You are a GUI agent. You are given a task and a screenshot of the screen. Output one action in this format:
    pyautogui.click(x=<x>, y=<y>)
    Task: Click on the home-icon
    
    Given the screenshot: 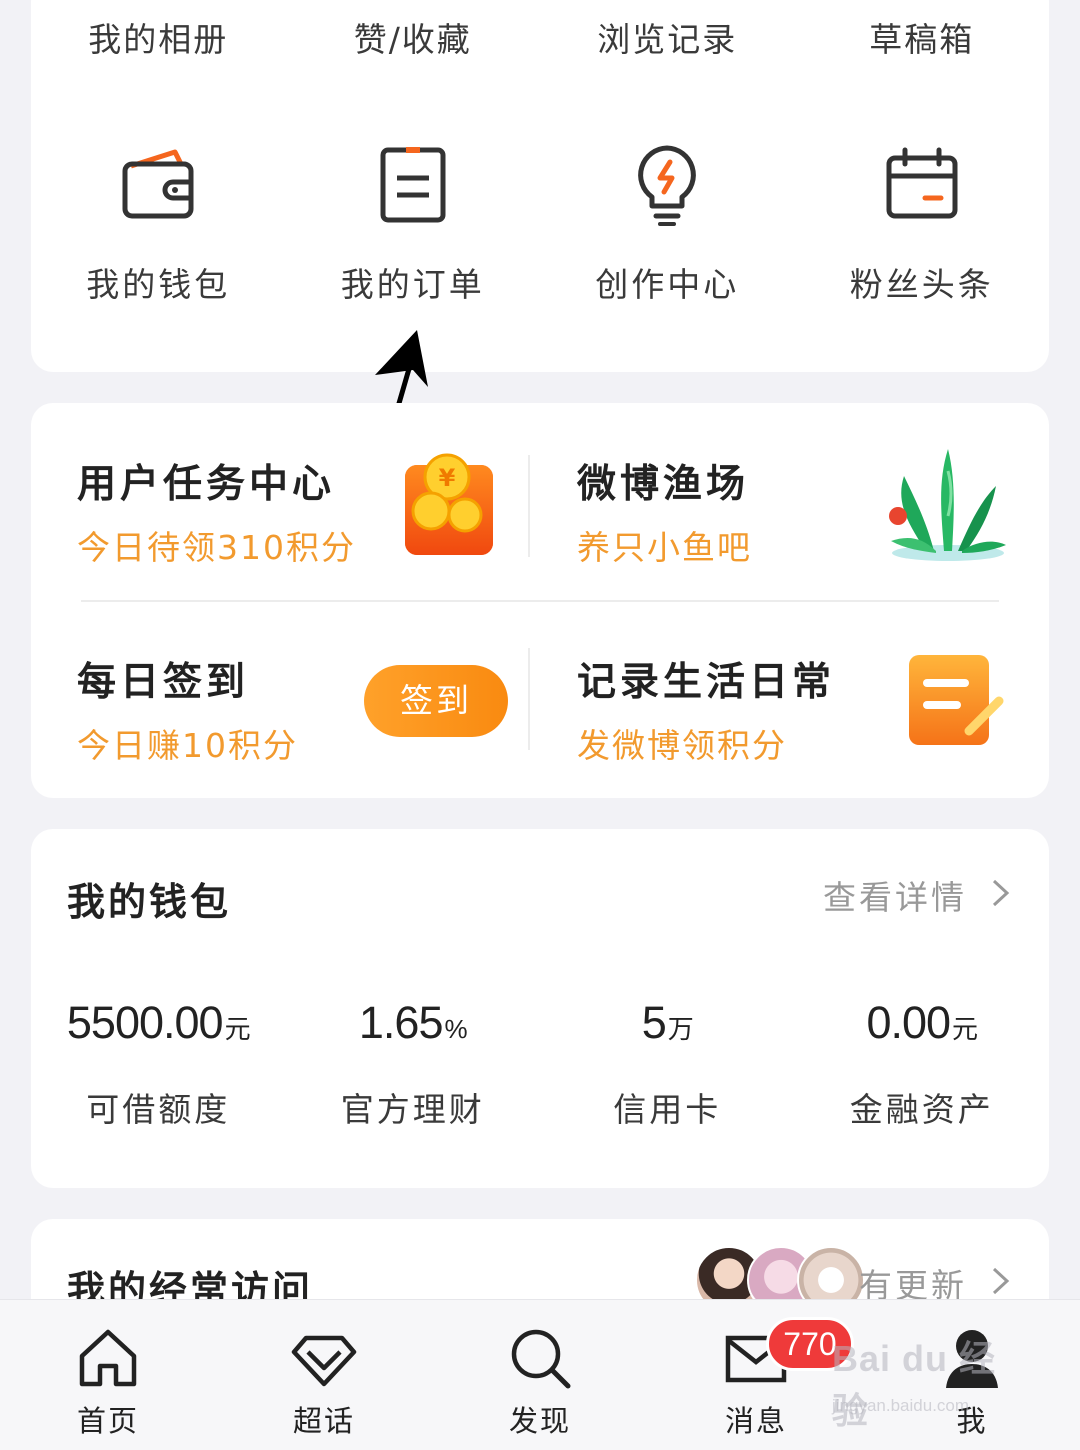 What is the action you would take?
    pyautogui.click(x=108, y=1358)
    